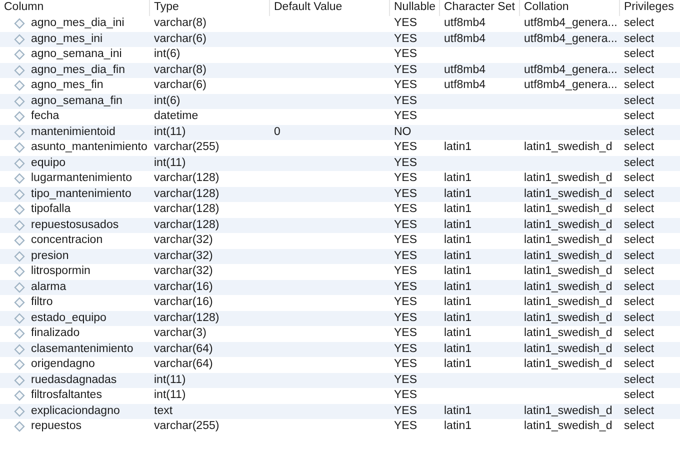  I want to click on table-cell: equipo, so click(48, 163).